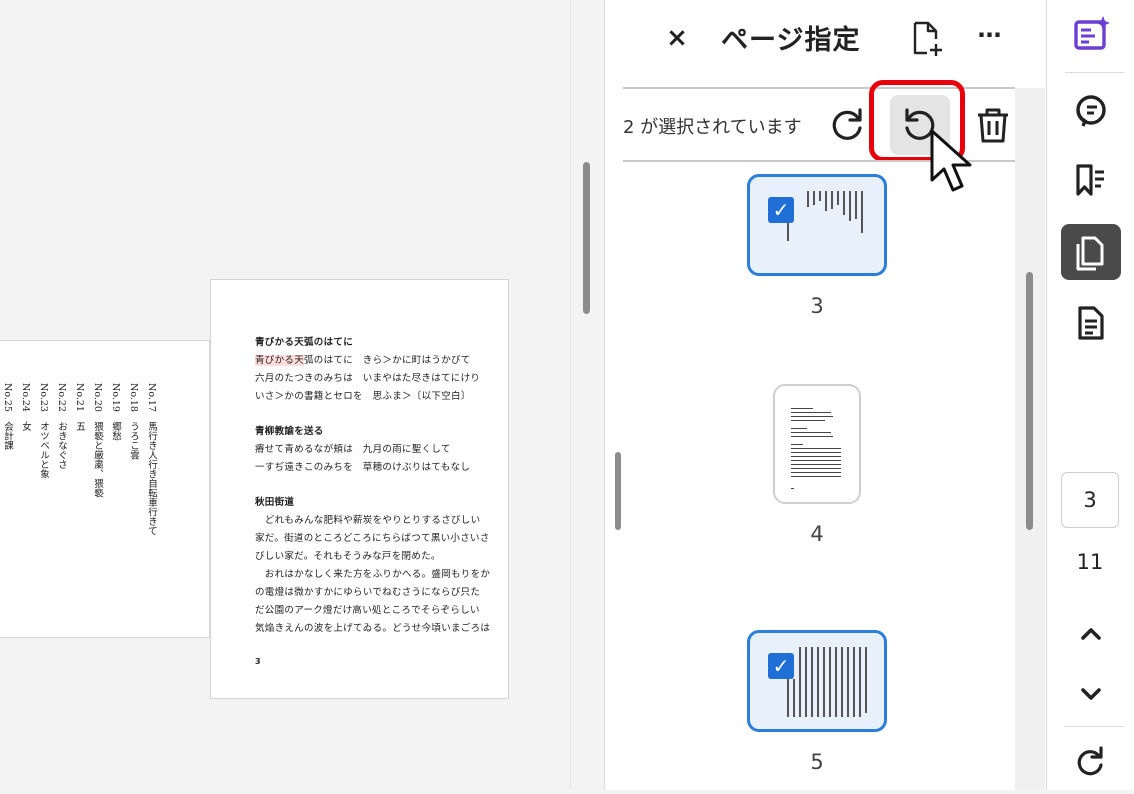 The image size is (1134, 794). I want to click on previous-page-button, so click(1091, 634).